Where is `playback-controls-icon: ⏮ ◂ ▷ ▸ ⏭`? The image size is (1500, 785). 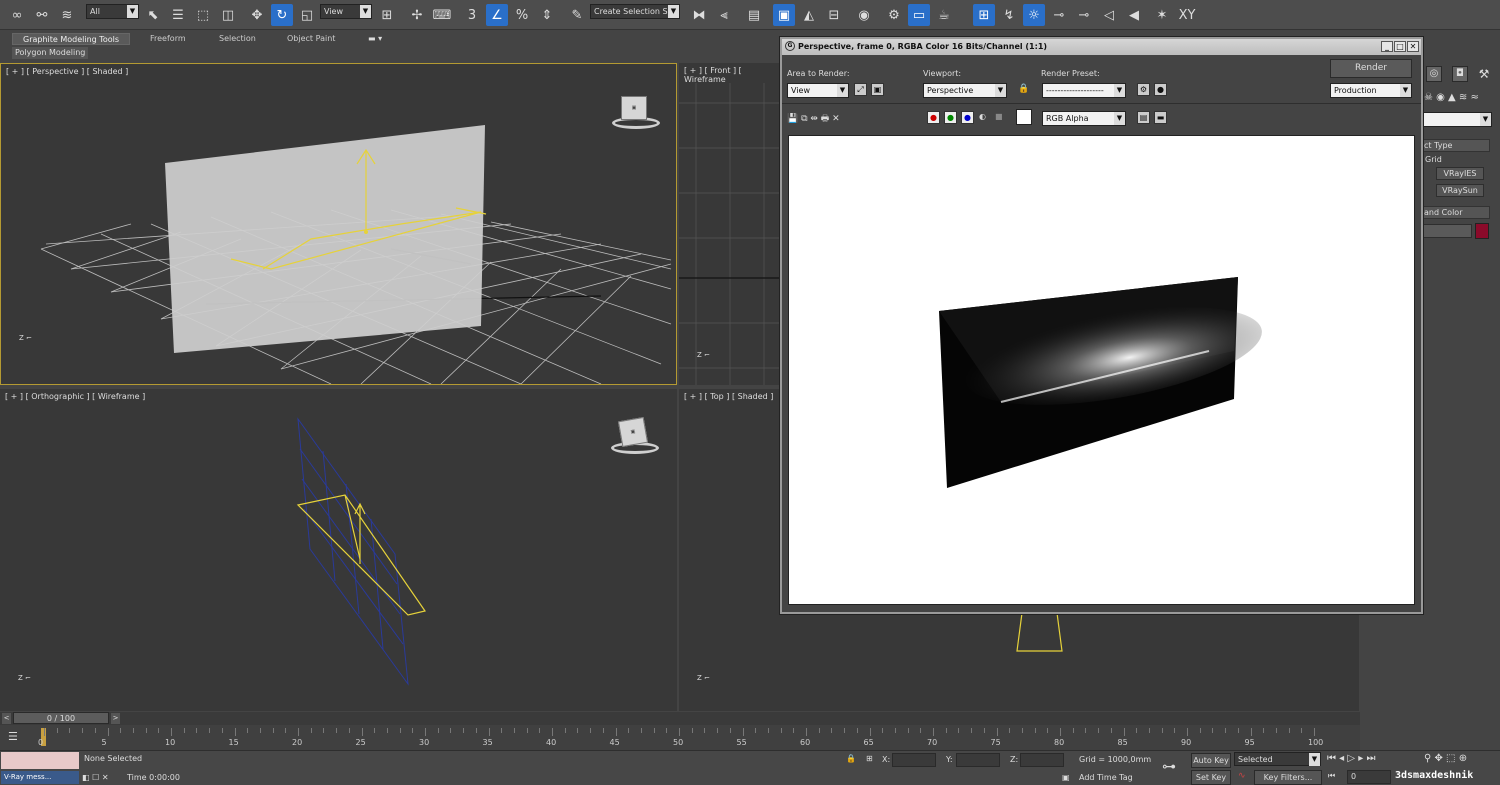 playback-controls-icon: ⏮ ◂ ▷ ▸ ⏭ is located at coordinates (1351, 758).